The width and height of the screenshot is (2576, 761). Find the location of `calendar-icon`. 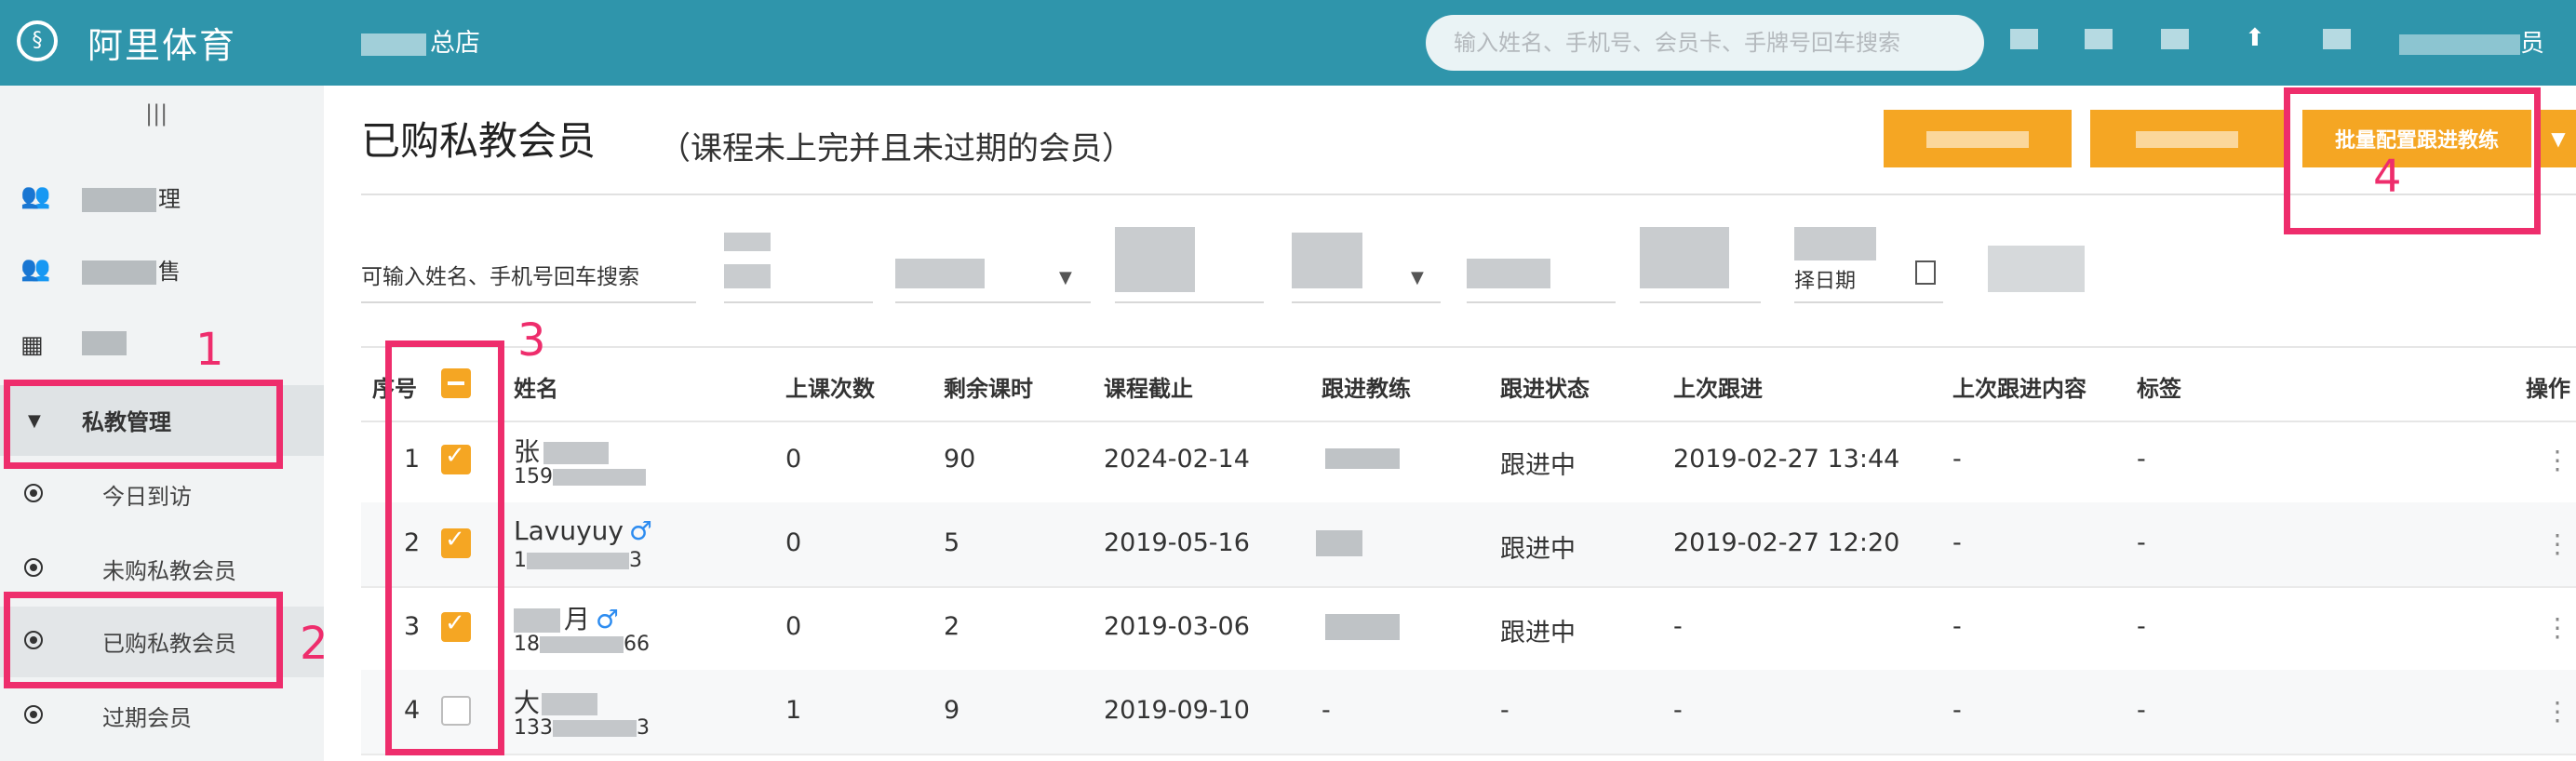

calendar-icon is located at coordinates (1925, 272).